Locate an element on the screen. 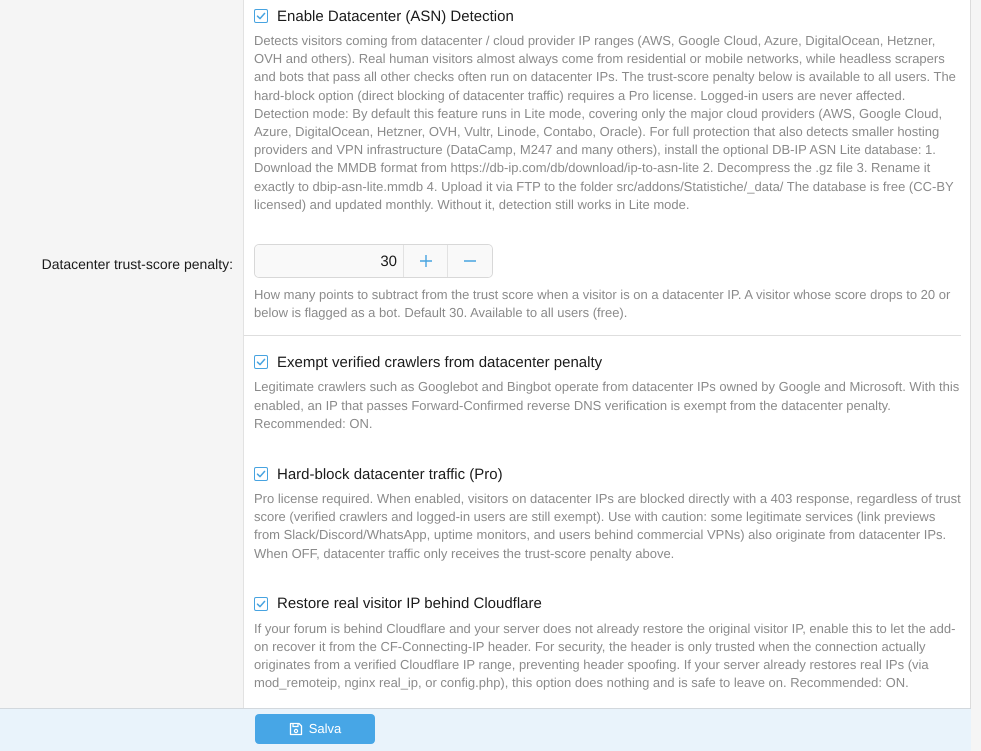  field-label: Datacenter trust-score penalty: is located at coordinates (137, 264).